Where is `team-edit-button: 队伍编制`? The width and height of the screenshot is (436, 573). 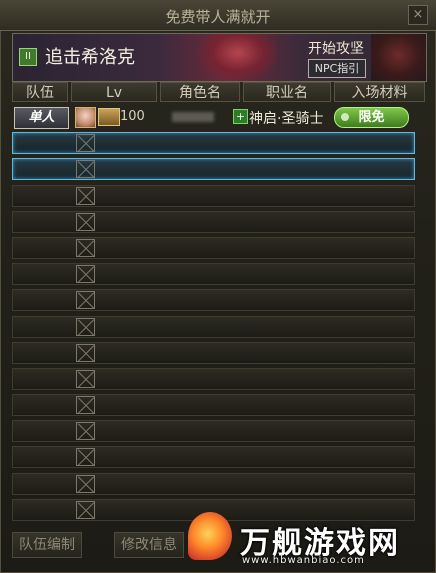 team-edit-button: 队伍编制 is located at coordinates (47, 545).